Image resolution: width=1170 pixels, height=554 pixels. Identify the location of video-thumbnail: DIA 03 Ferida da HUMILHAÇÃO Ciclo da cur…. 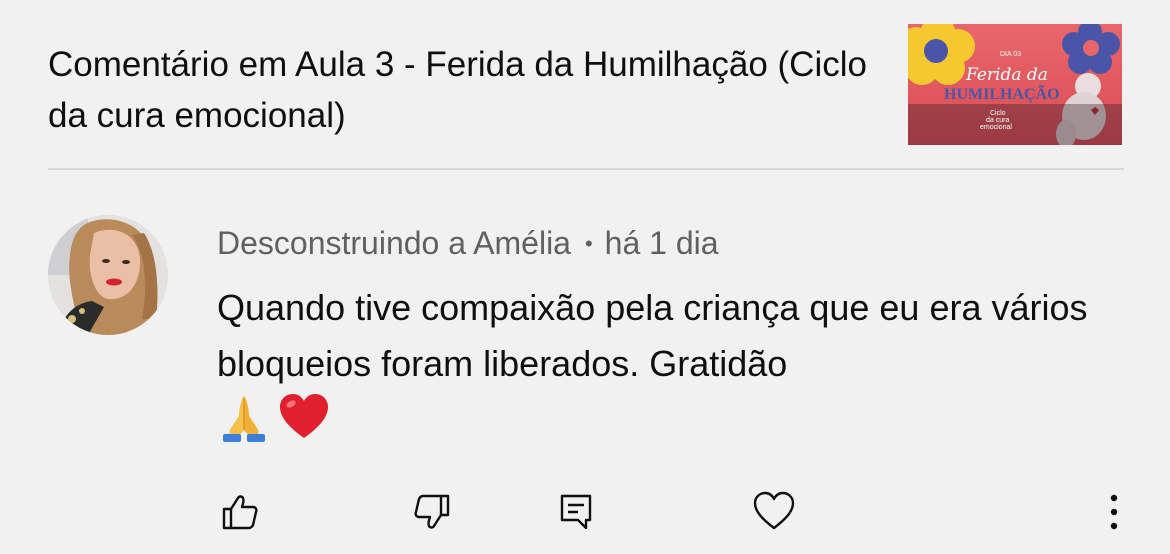
(1015, 84).